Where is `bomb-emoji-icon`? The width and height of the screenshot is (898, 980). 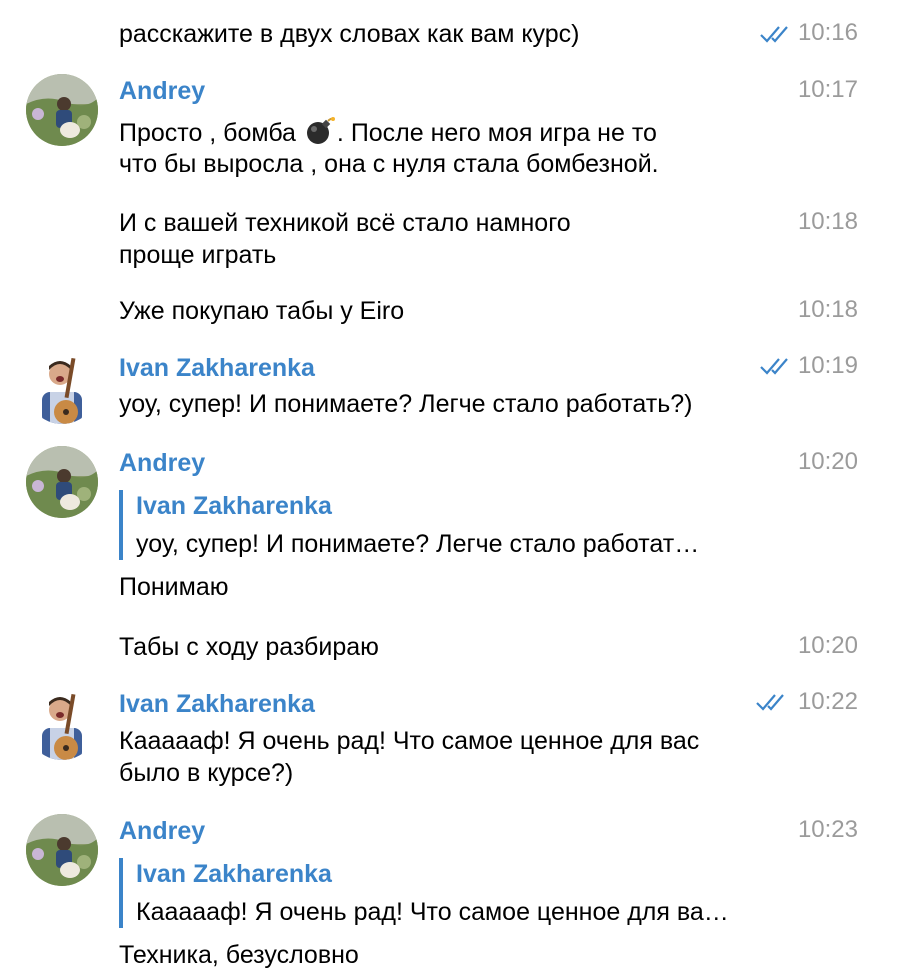 bomb-emoji-icon is located at coordinates (320, 130).